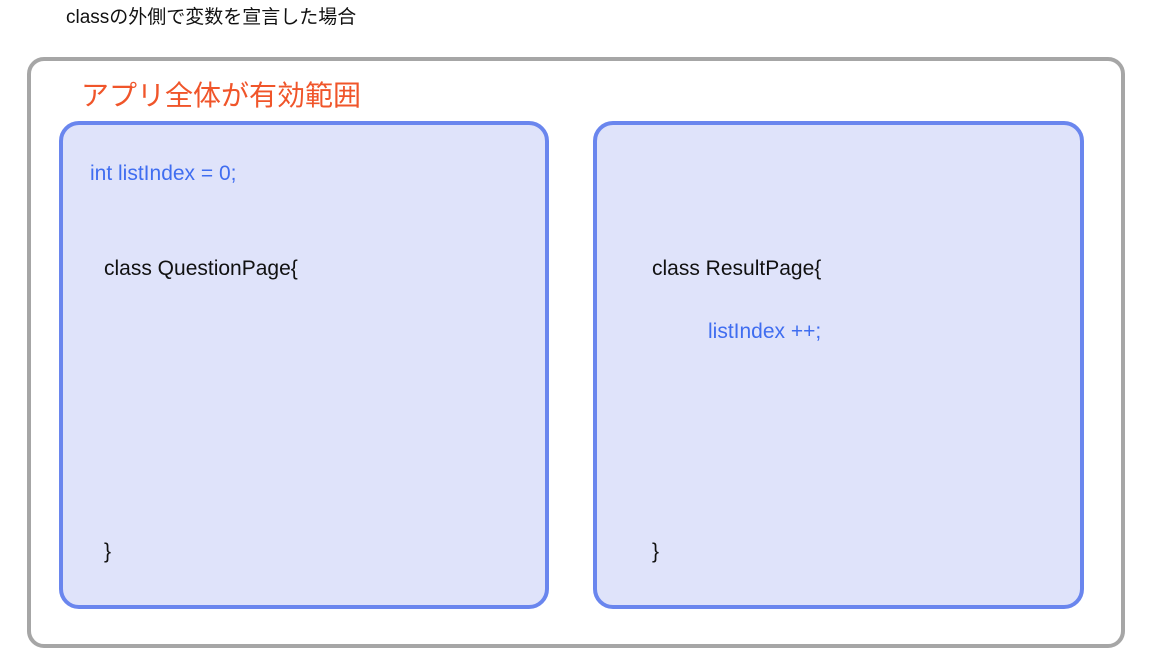 The width and height of the screenshot is (1153, 664). What do you see at coordinates (765, 331) in the screenshot?
I see `increment-statement: listIndex ++;` at bounding box center [765, 331].